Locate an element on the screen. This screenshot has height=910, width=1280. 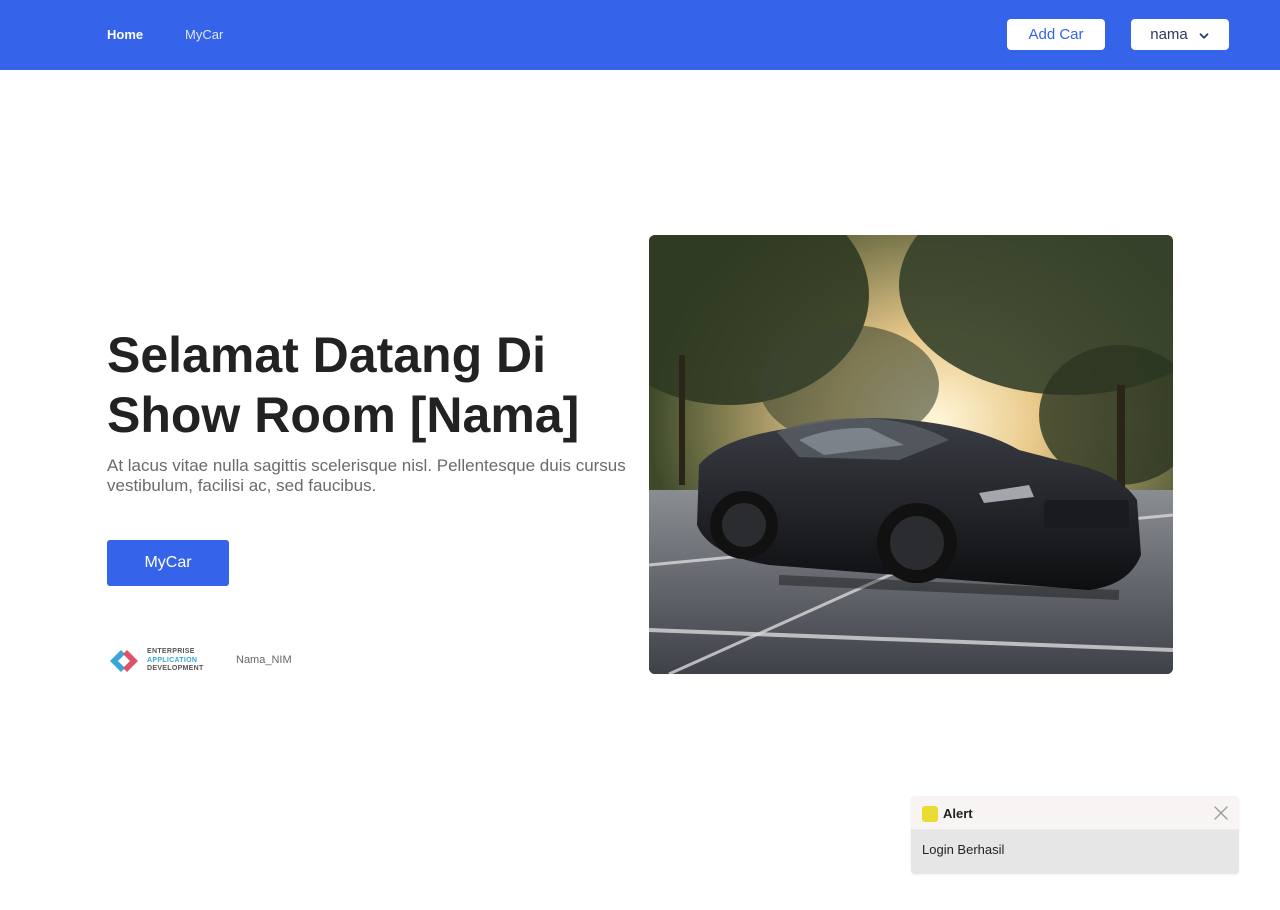
user-menu-label: nama is located at coordinates (1169, 34).